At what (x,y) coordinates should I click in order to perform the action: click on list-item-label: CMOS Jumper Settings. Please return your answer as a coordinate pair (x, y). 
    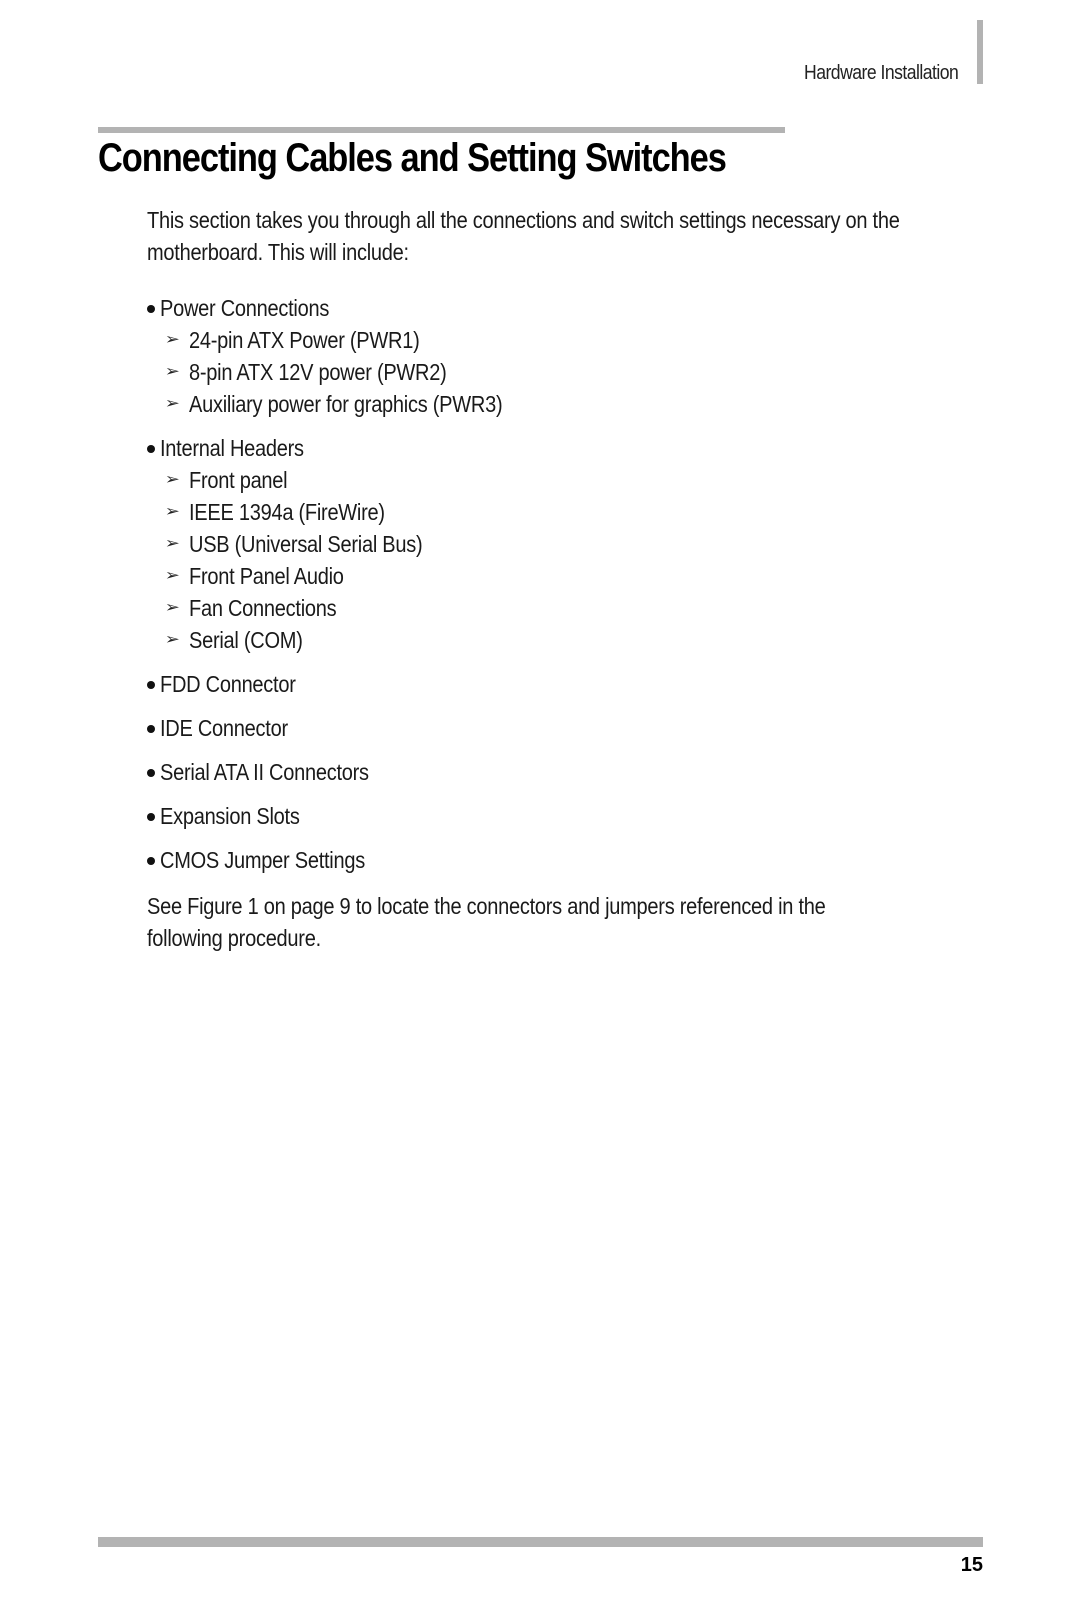
    Looking at the image, I should click on (262, 860).